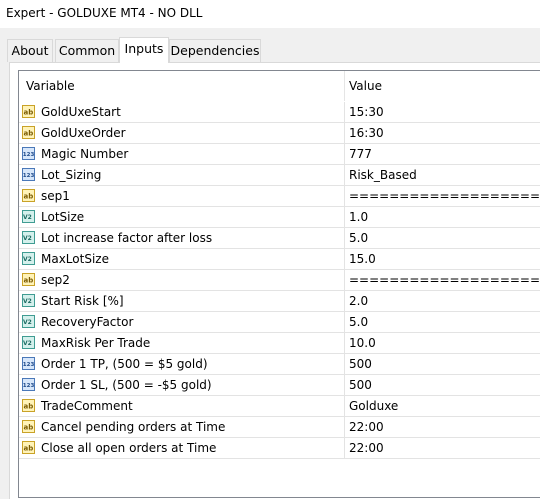 The height and width of the screenshot is (499, 540). I want to click on variable-name: MaxLotSize, so click(75, 259).